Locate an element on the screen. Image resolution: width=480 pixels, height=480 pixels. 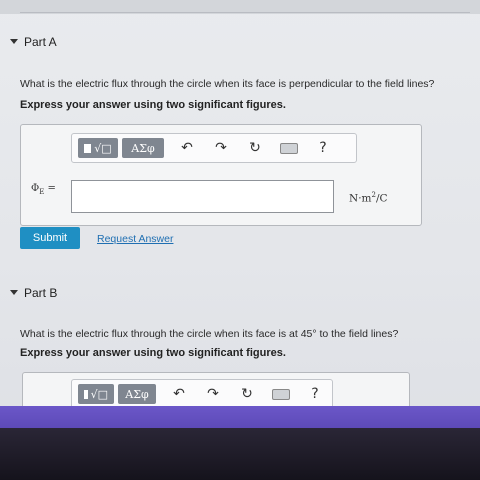
flux-variable-label: ΦE = is located at coordinates (43, 189).